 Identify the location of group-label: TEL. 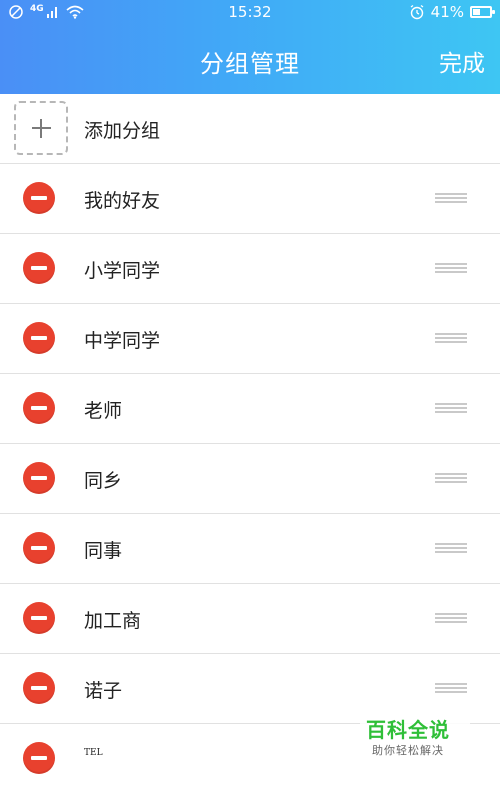
(93, 753).